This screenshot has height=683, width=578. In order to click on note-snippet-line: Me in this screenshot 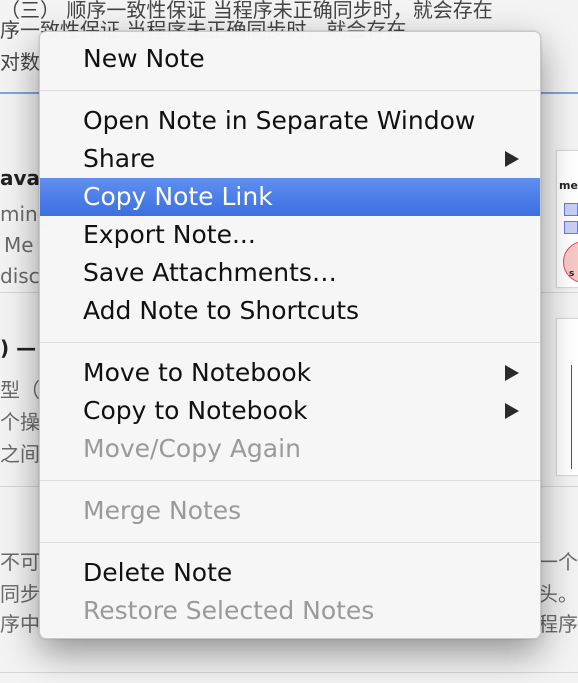, I will do `click(19, 245)`.